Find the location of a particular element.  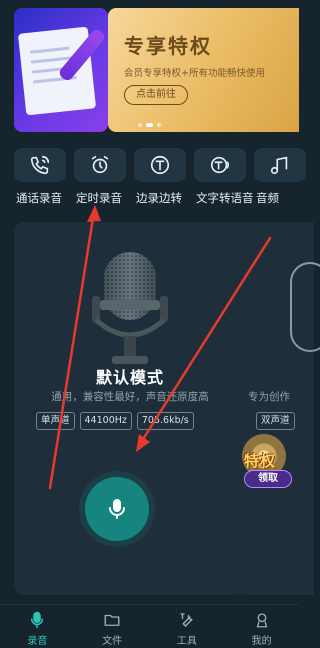

nav-tools: 工具 is located at coordinates (187, 626).